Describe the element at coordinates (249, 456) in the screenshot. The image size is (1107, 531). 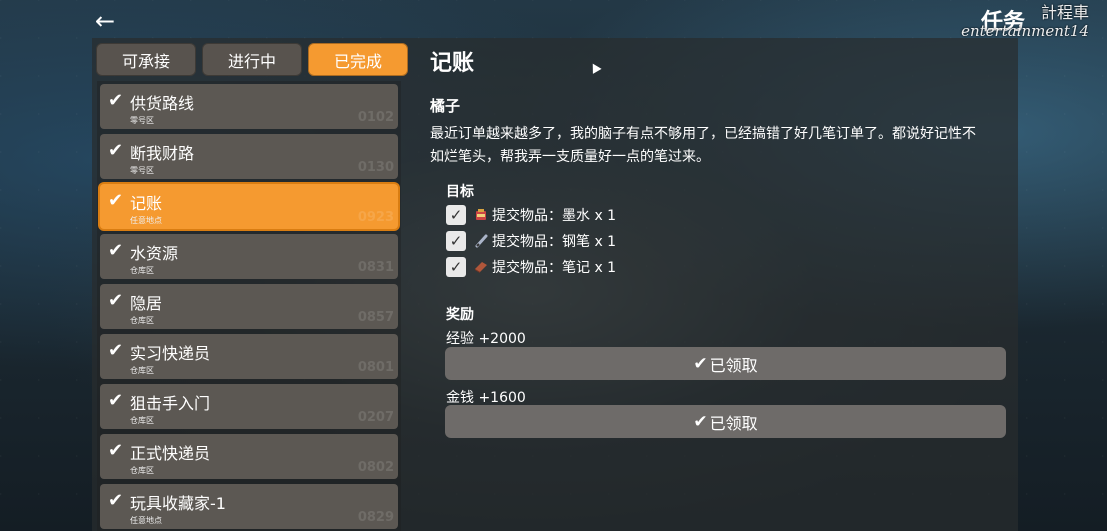
I see `list-item: ✔ 正式快递员 仓库区 0802` at that location.